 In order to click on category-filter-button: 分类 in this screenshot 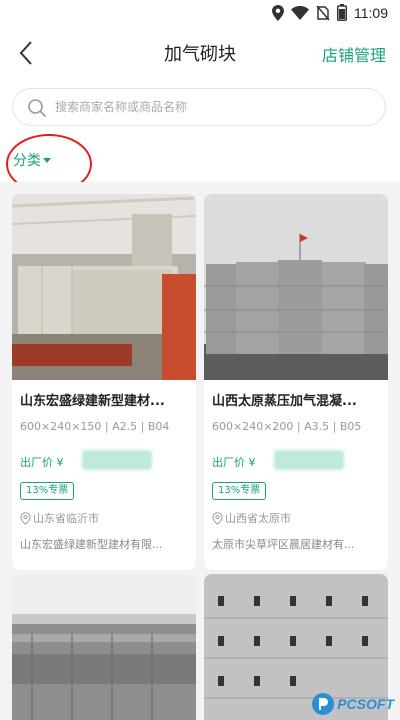, I will do `click(32, 160)`.